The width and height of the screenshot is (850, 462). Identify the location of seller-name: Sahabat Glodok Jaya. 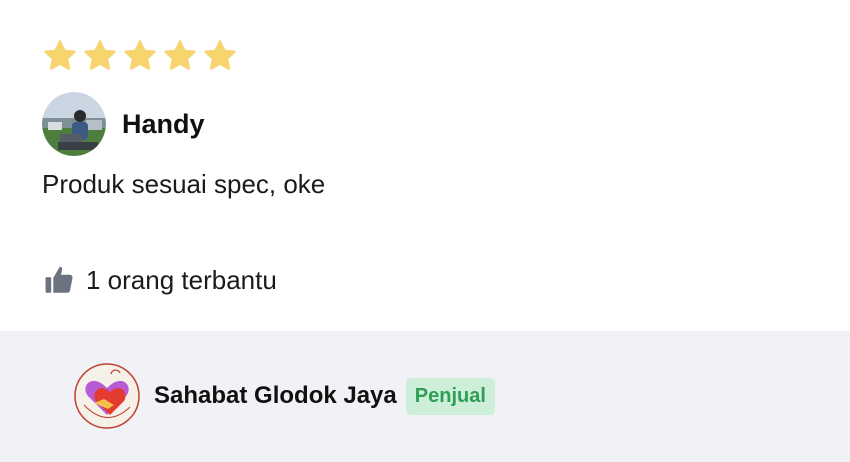
(275, 396).